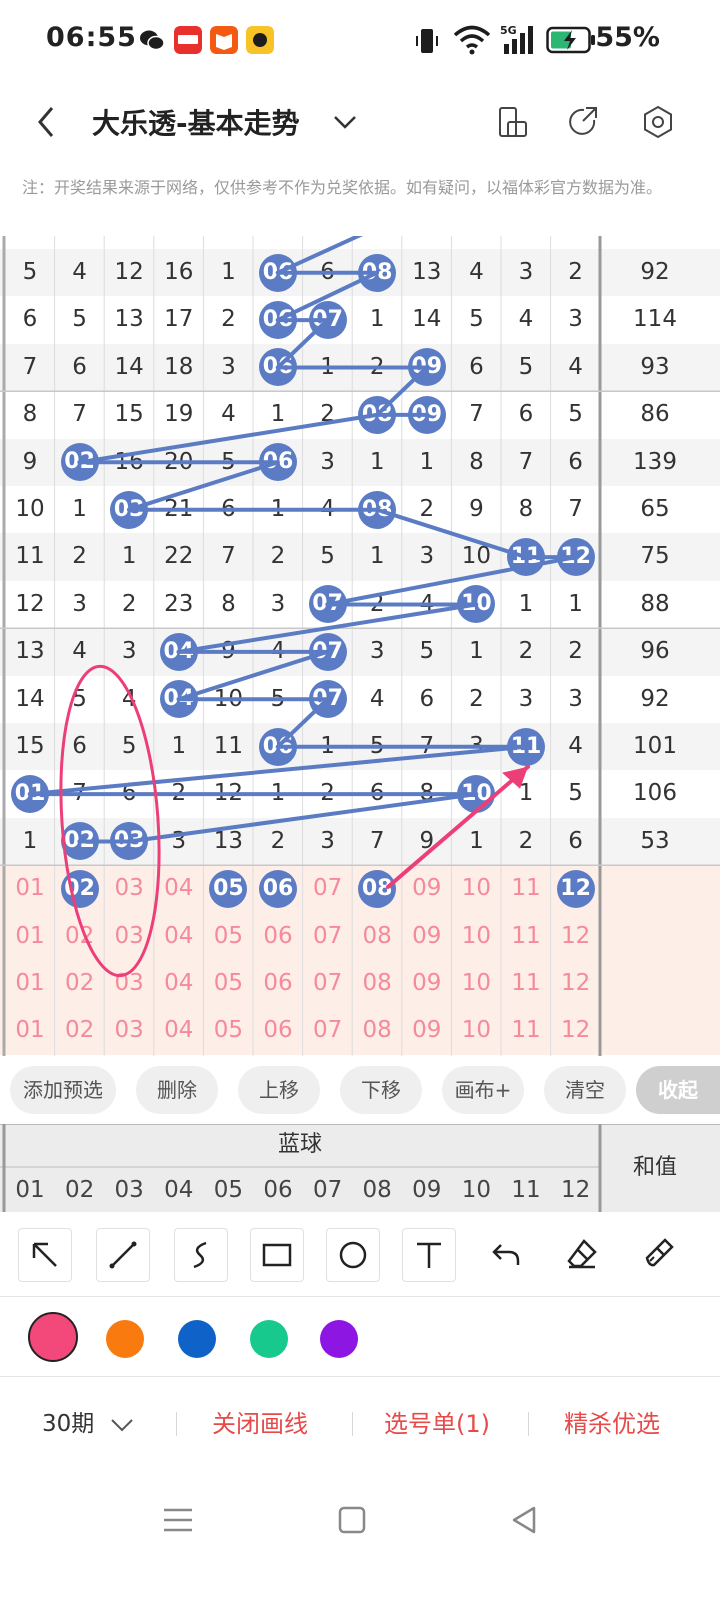 This screenshot has width=720, height=1604. What do you see at coordinates (30, 556) in the screenshot?
I see `grid-cell: 11` at bounding box center [30, 556].